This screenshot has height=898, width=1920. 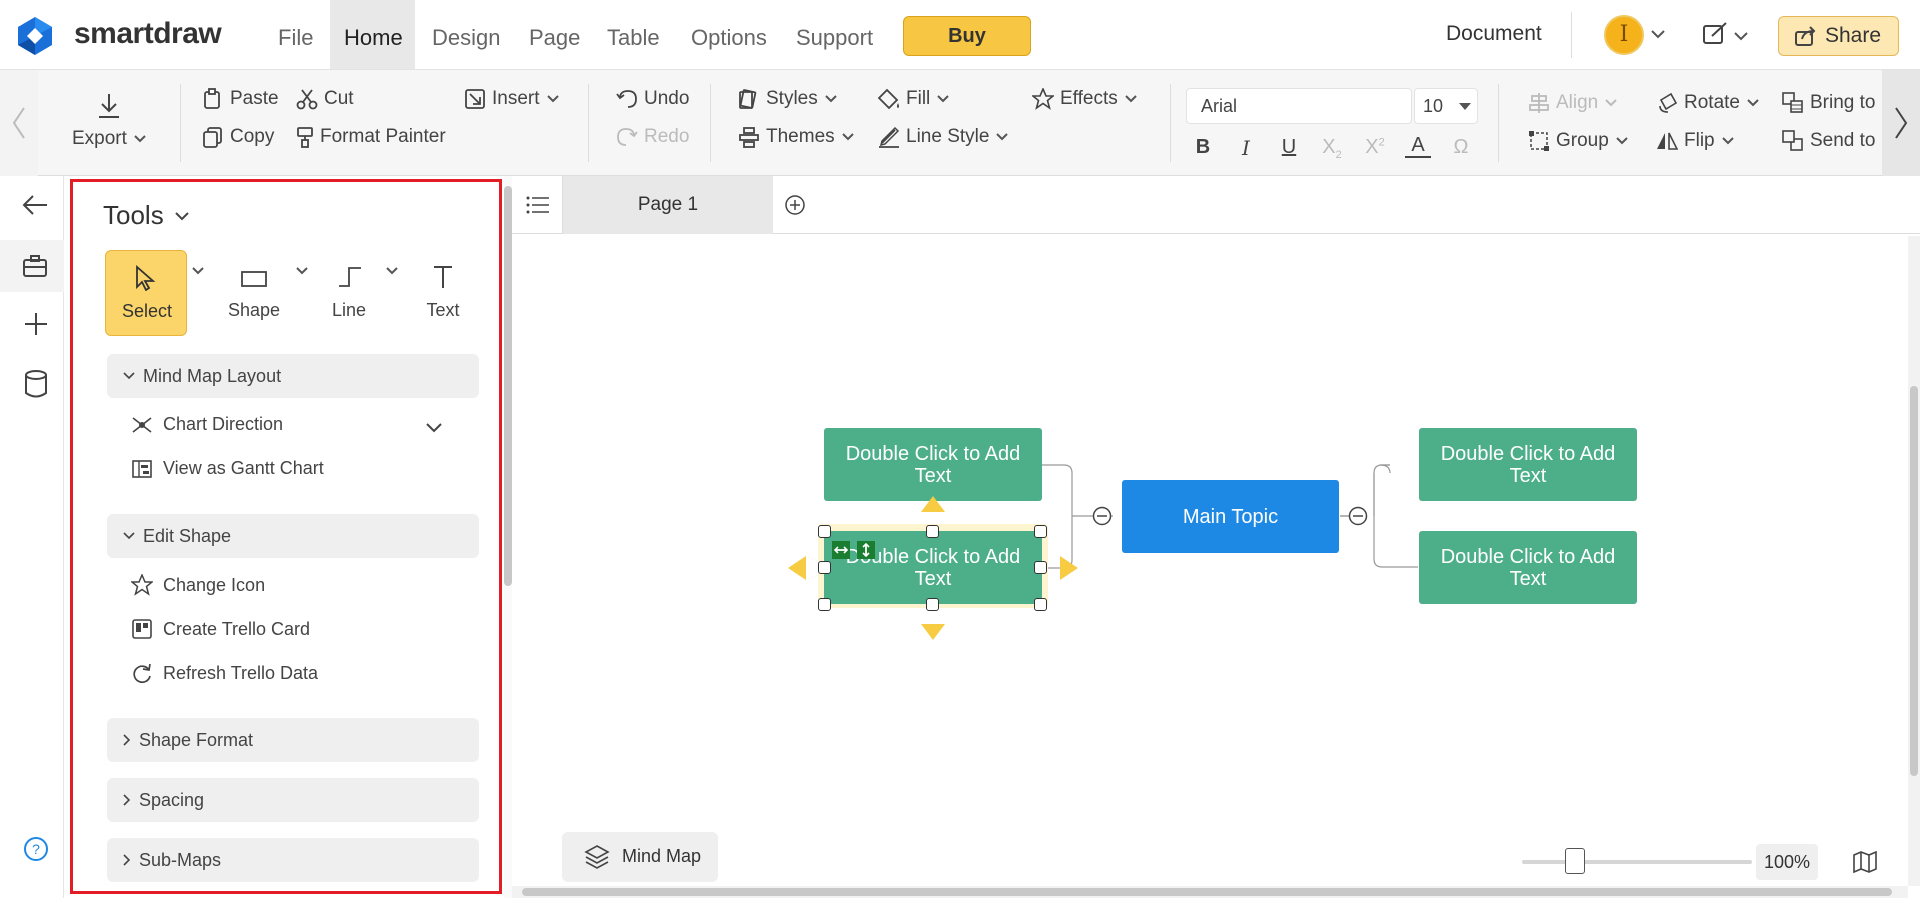 What do you see at coordinates (1246, 148) in the screenshot?
I see `italic-icon: I` at bounding box center [1246, 148].